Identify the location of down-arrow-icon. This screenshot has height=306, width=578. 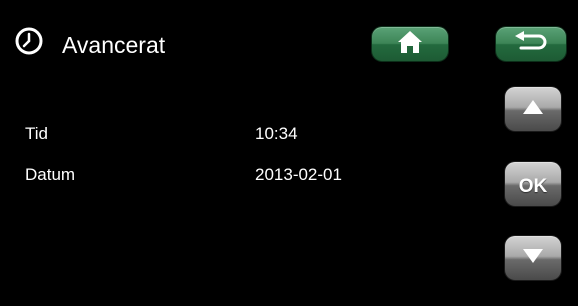
(533, 258).